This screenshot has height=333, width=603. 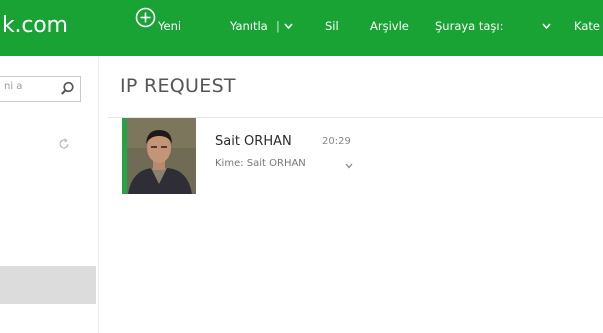 What do you see at coordinates (169, 26) in the screenshot?
I see `new-button: Yeni` at bounding box center [169, 26].